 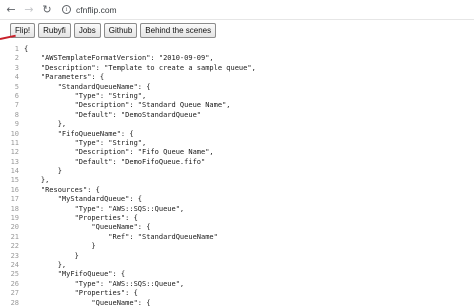 What do you see at coordinates (54, 30) in the screenshot?
I see `rubyfi-button: Rubyfi` at bounding box center [54, 30].